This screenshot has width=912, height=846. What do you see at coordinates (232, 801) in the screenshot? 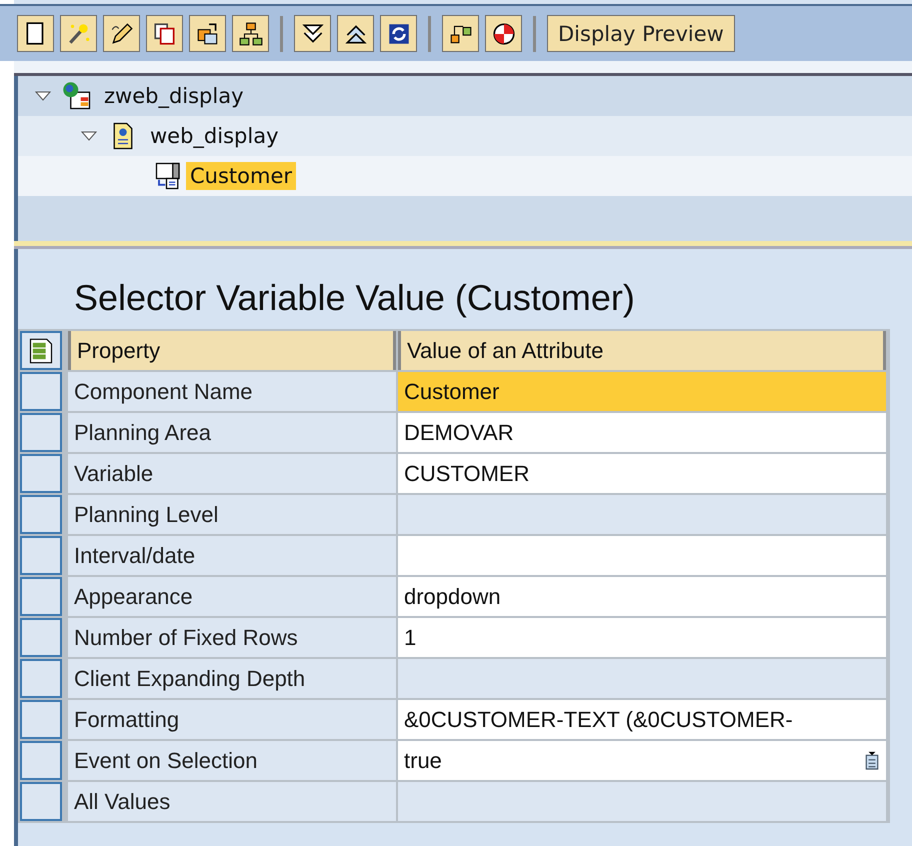
I see `table-cell: All Values` at bounding box center [232, 801].